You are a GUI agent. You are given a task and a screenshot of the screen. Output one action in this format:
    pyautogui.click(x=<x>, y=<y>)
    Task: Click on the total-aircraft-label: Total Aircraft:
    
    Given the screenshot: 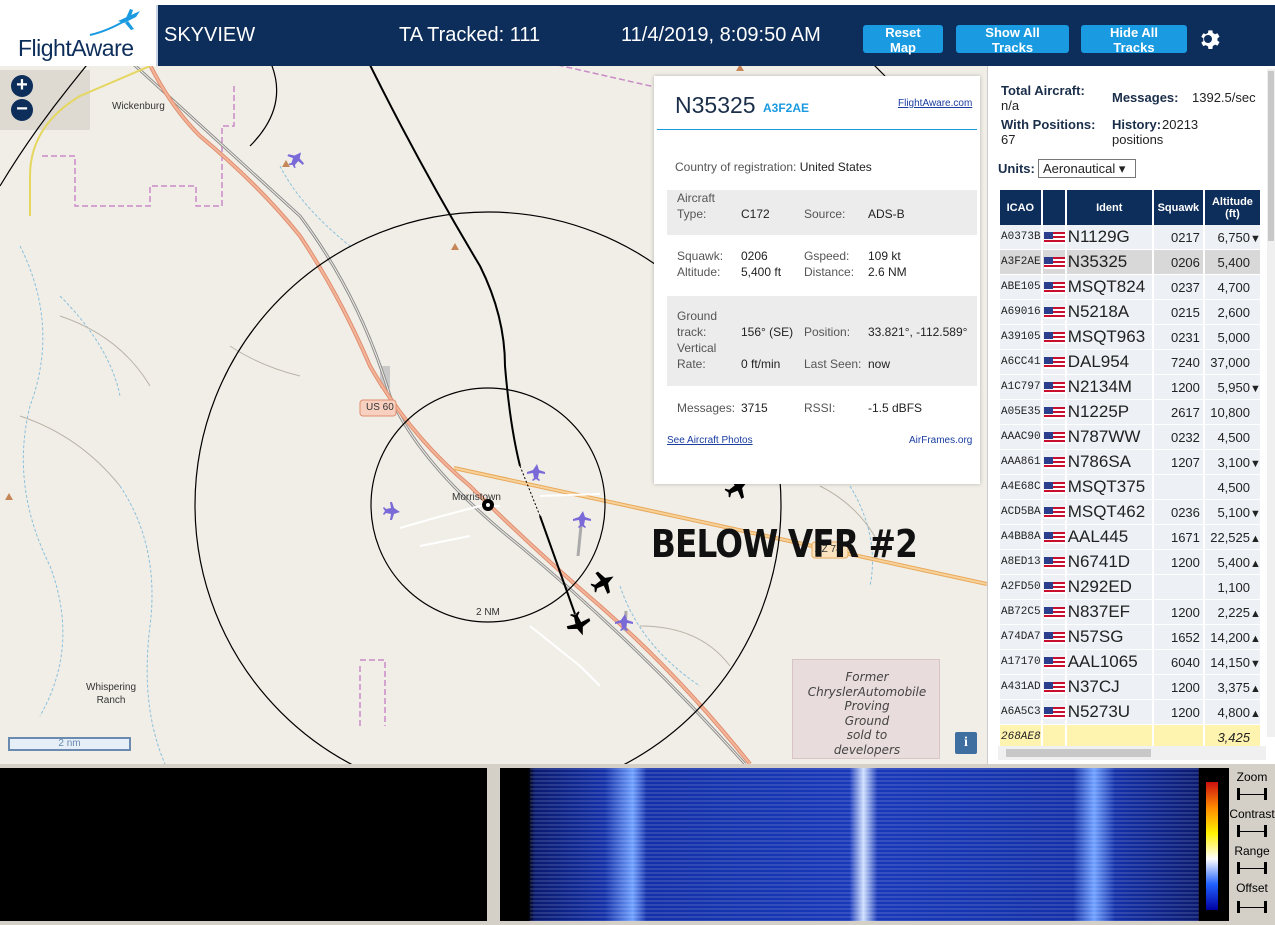 What is the action you would take?
    pyautogui.click(x=1043, y=90)
    